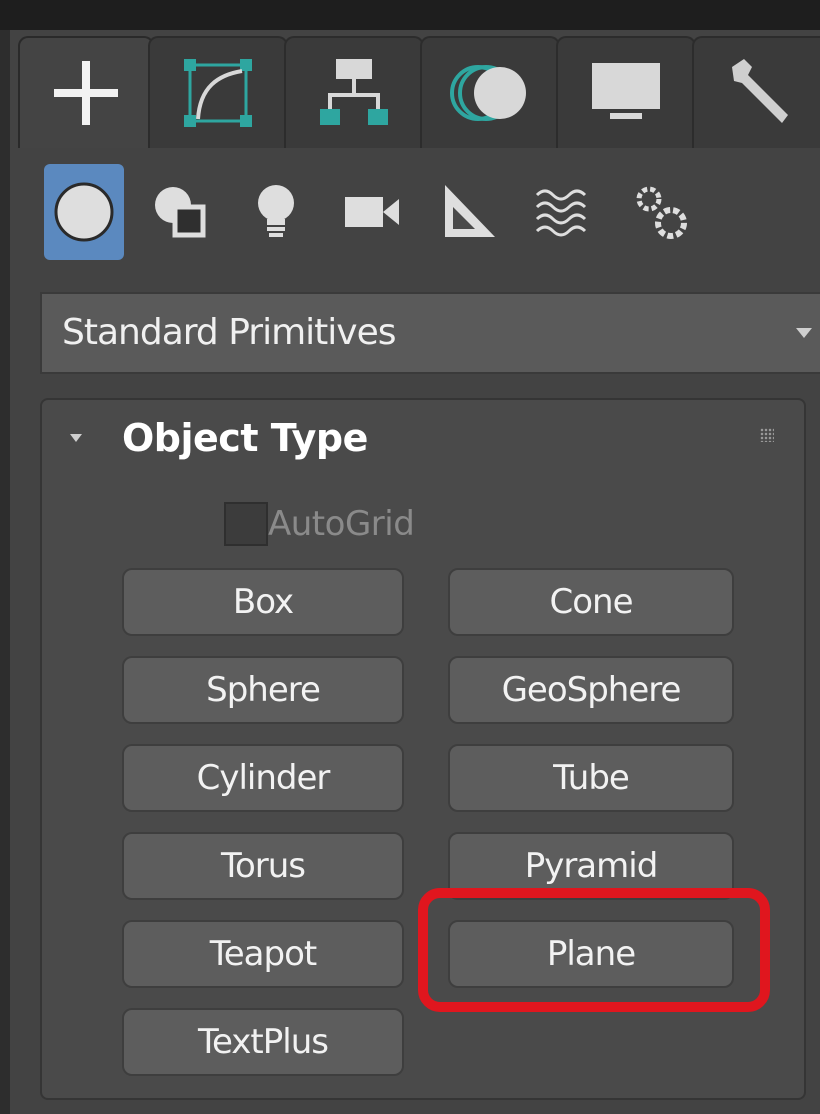 The image size is (820, 1114). I want to click on tab-motion, so click(490, 92).